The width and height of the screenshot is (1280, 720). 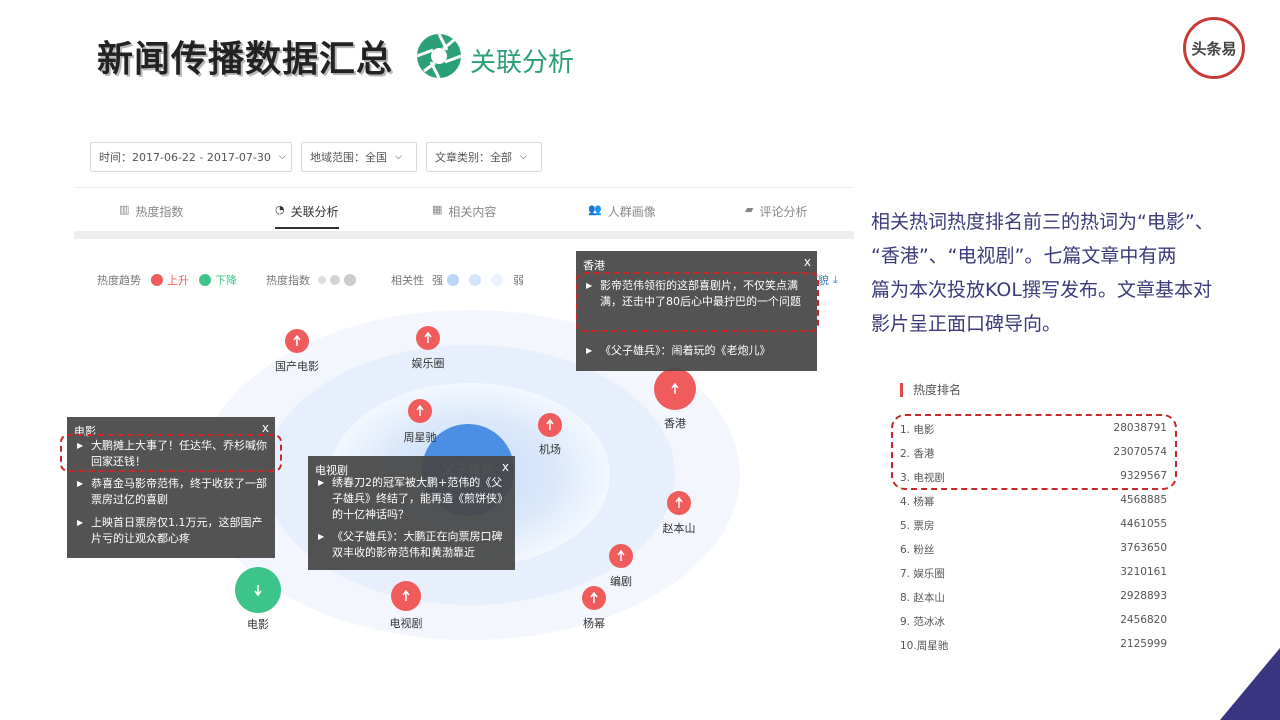 What do you see at coordinates (1143, 596) in the screenshot?
I see `ranking-value: 2928893` at bounding box center [1143, 596].